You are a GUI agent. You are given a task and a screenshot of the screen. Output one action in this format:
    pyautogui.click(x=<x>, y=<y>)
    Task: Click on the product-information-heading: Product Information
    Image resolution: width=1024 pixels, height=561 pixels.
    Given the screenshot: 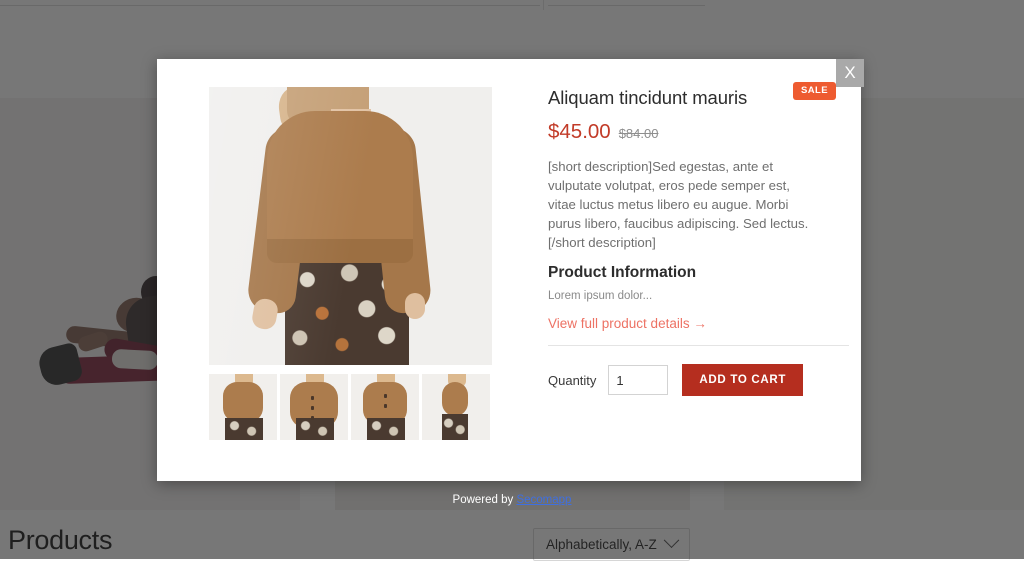 What is the action you would take?
    pyautogui.click(x=679, y=273)
    